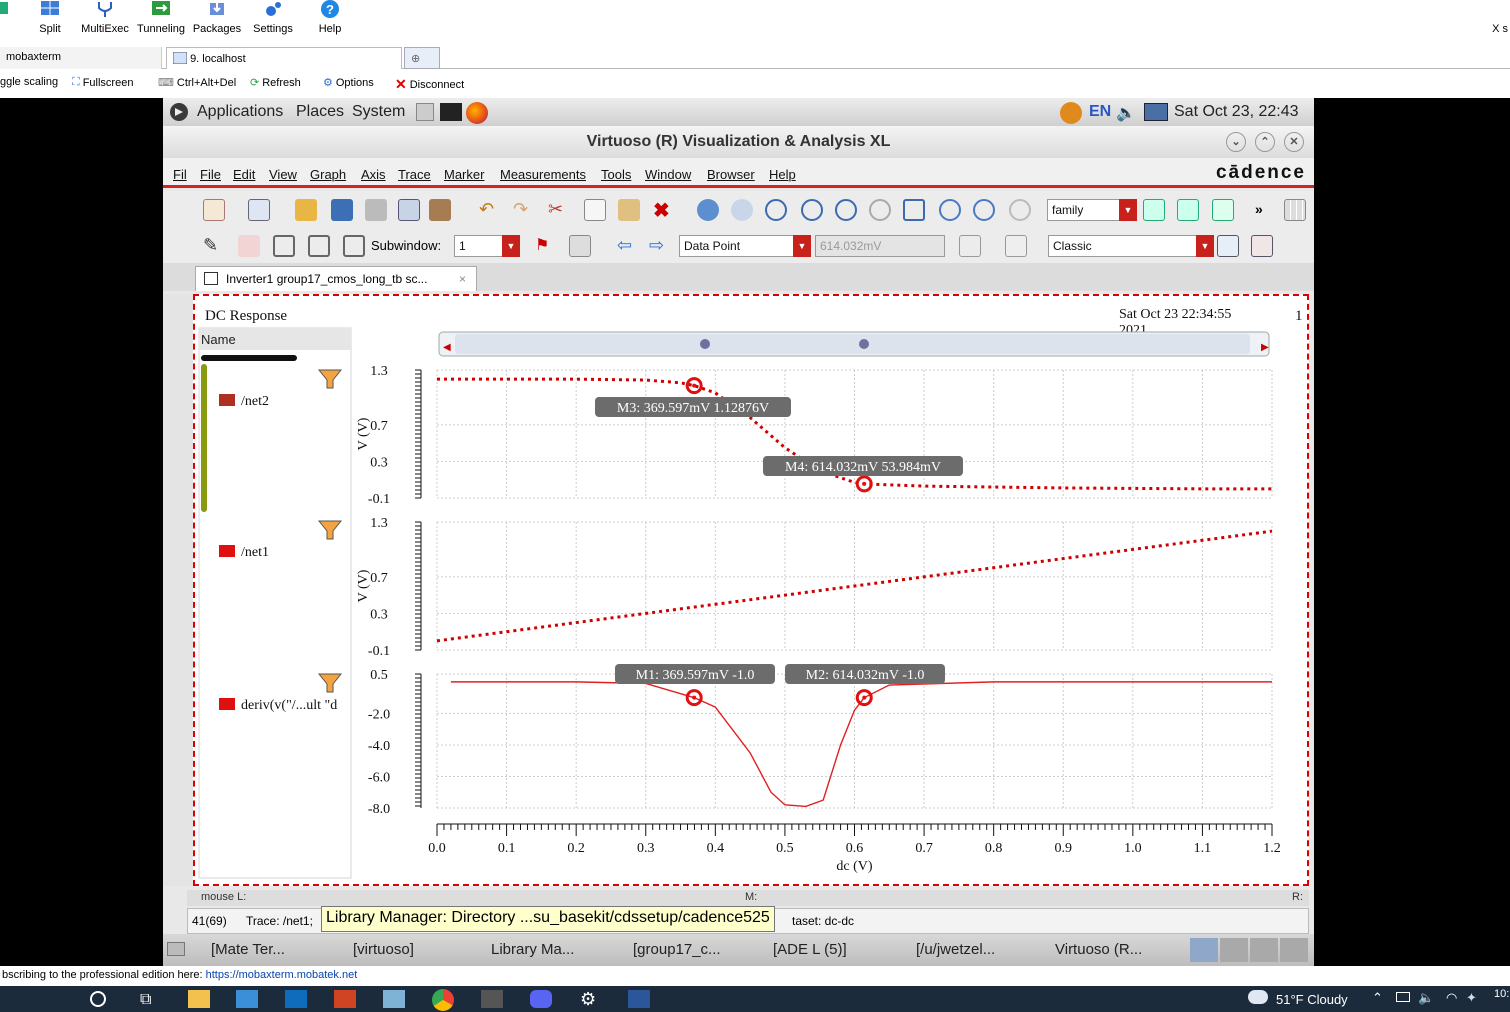  I want to click on maximize-button: ⌃, so click(1265, 142).